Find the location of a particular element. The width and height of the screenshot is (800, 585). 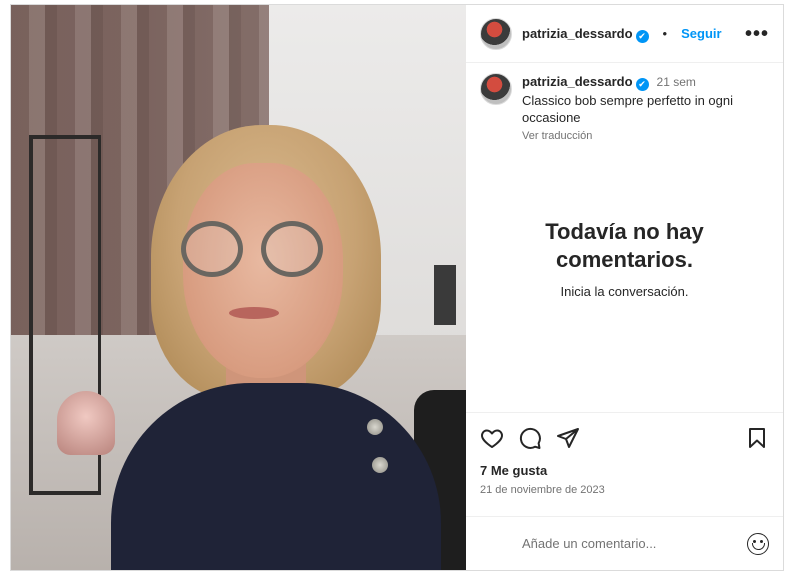

add-comment-bar is located at coordinates (624, 543).